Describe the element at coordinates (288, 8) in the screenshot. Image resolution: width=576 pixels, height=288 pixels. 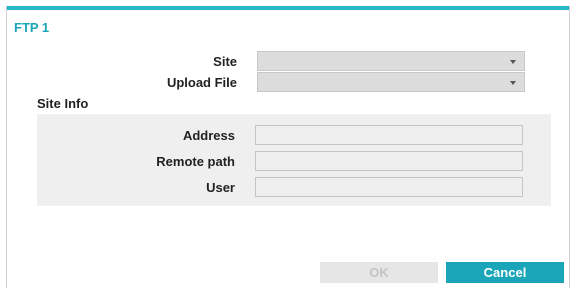
I see `dialog-top-accent-bar` at that location.